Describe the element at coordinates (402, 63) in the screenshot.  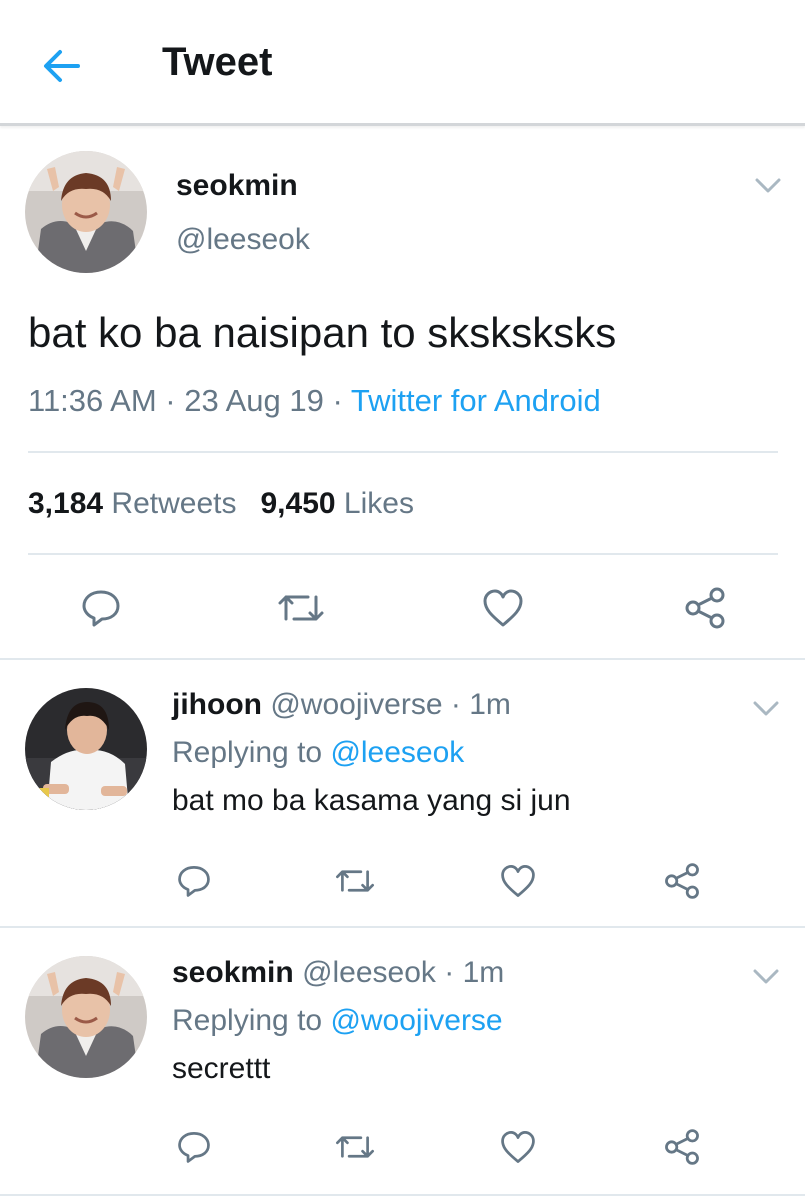
I see `top-bar: Tweet` at that location.